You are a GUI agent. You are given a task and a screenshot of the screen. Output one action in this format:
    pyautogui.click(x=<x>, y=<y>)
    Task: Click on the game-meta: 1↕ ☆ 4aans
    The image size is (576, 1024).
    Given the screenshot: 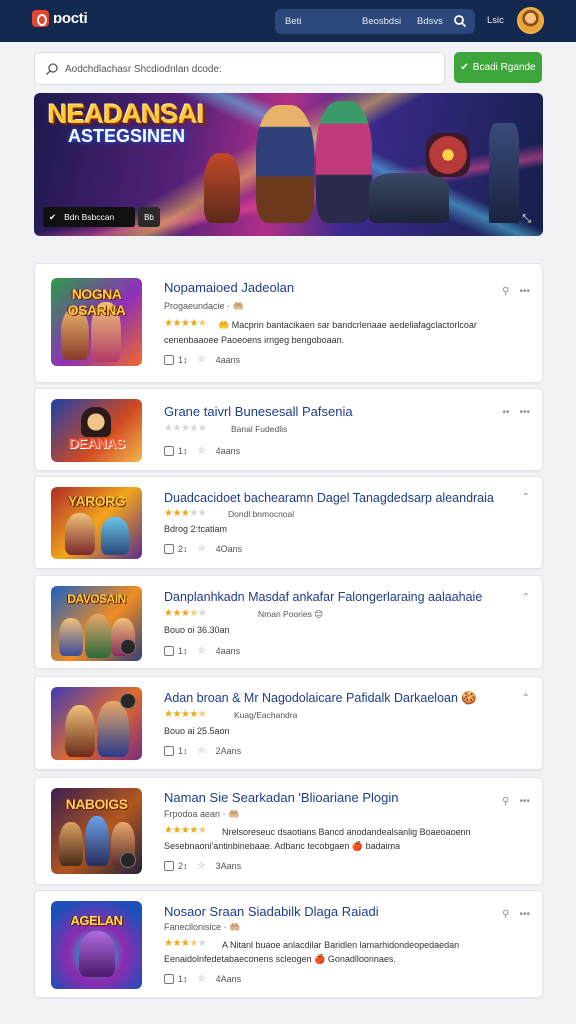 What is the action you would take?
    pyautogui.click(x=202, y=650)
    